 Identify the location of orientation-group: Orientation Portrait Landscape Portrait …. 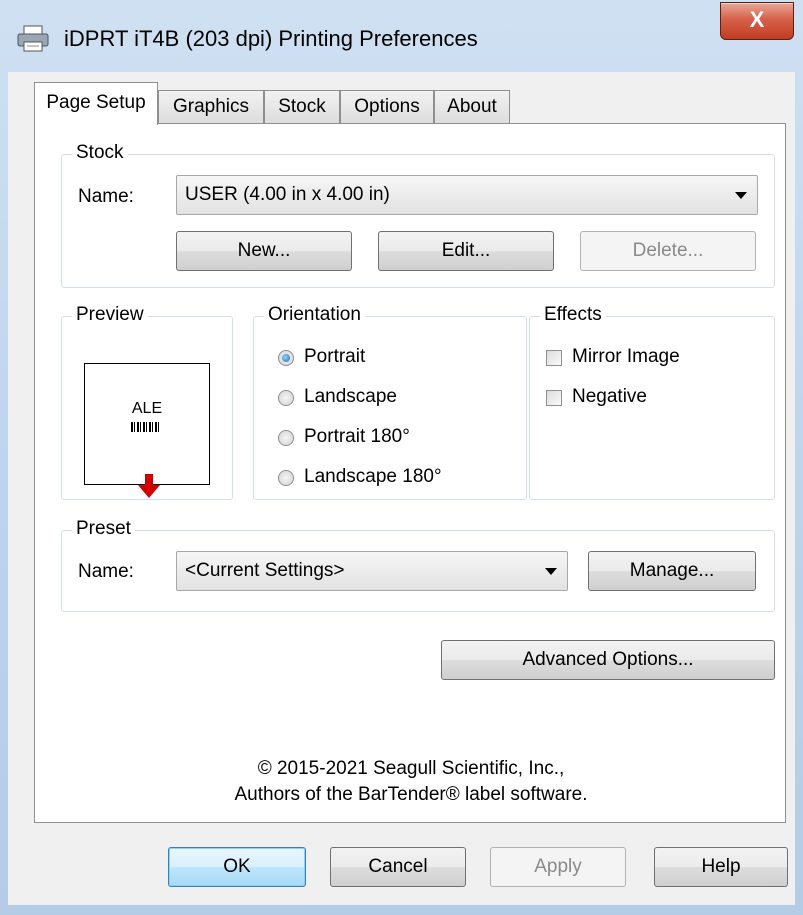
(390, 402).